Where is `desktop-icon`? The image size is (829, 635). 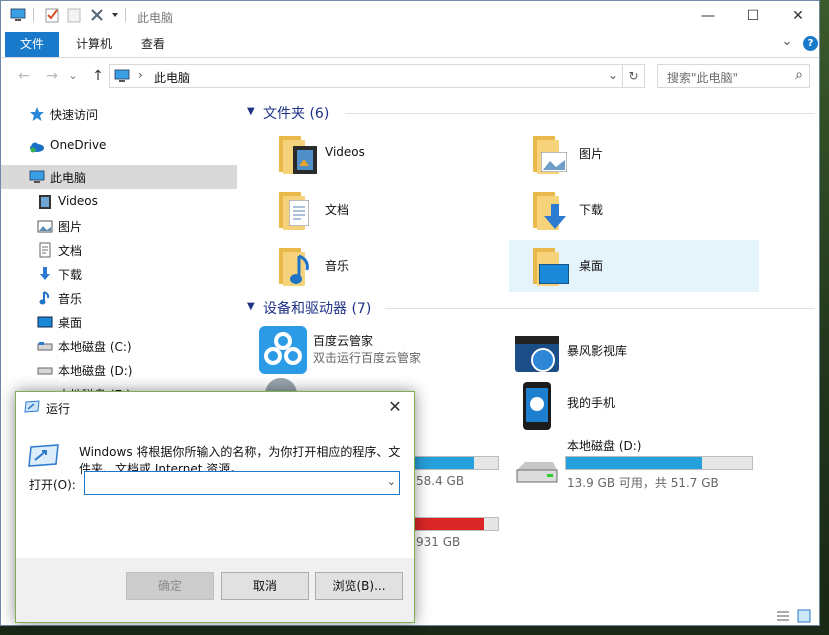
desktop-icon is located at coordinates (45, 322).